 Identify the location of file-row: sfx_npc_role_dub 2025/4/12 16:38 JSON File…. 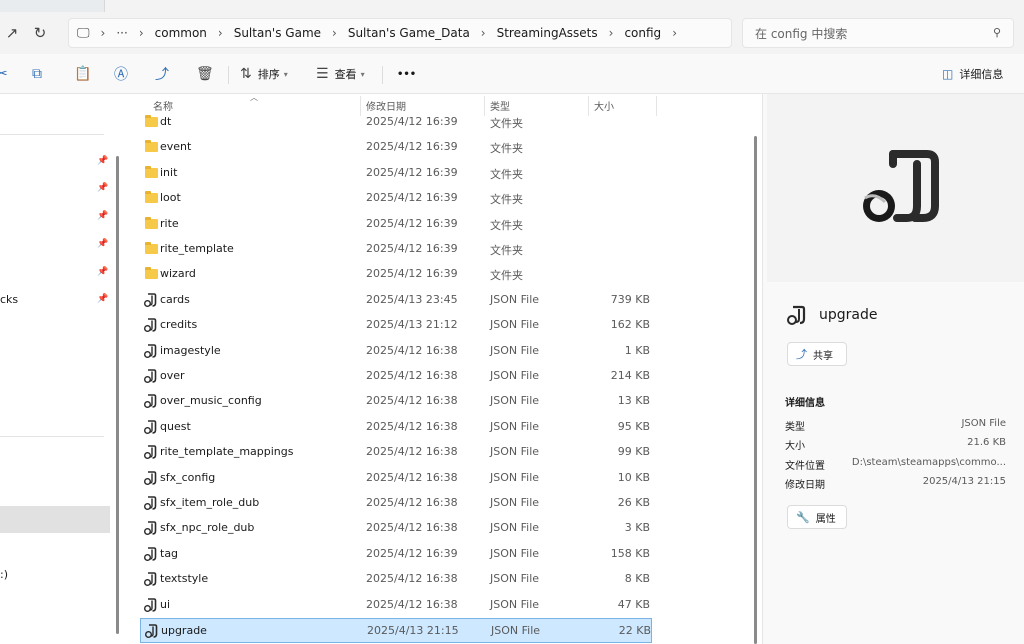
(396, 528).